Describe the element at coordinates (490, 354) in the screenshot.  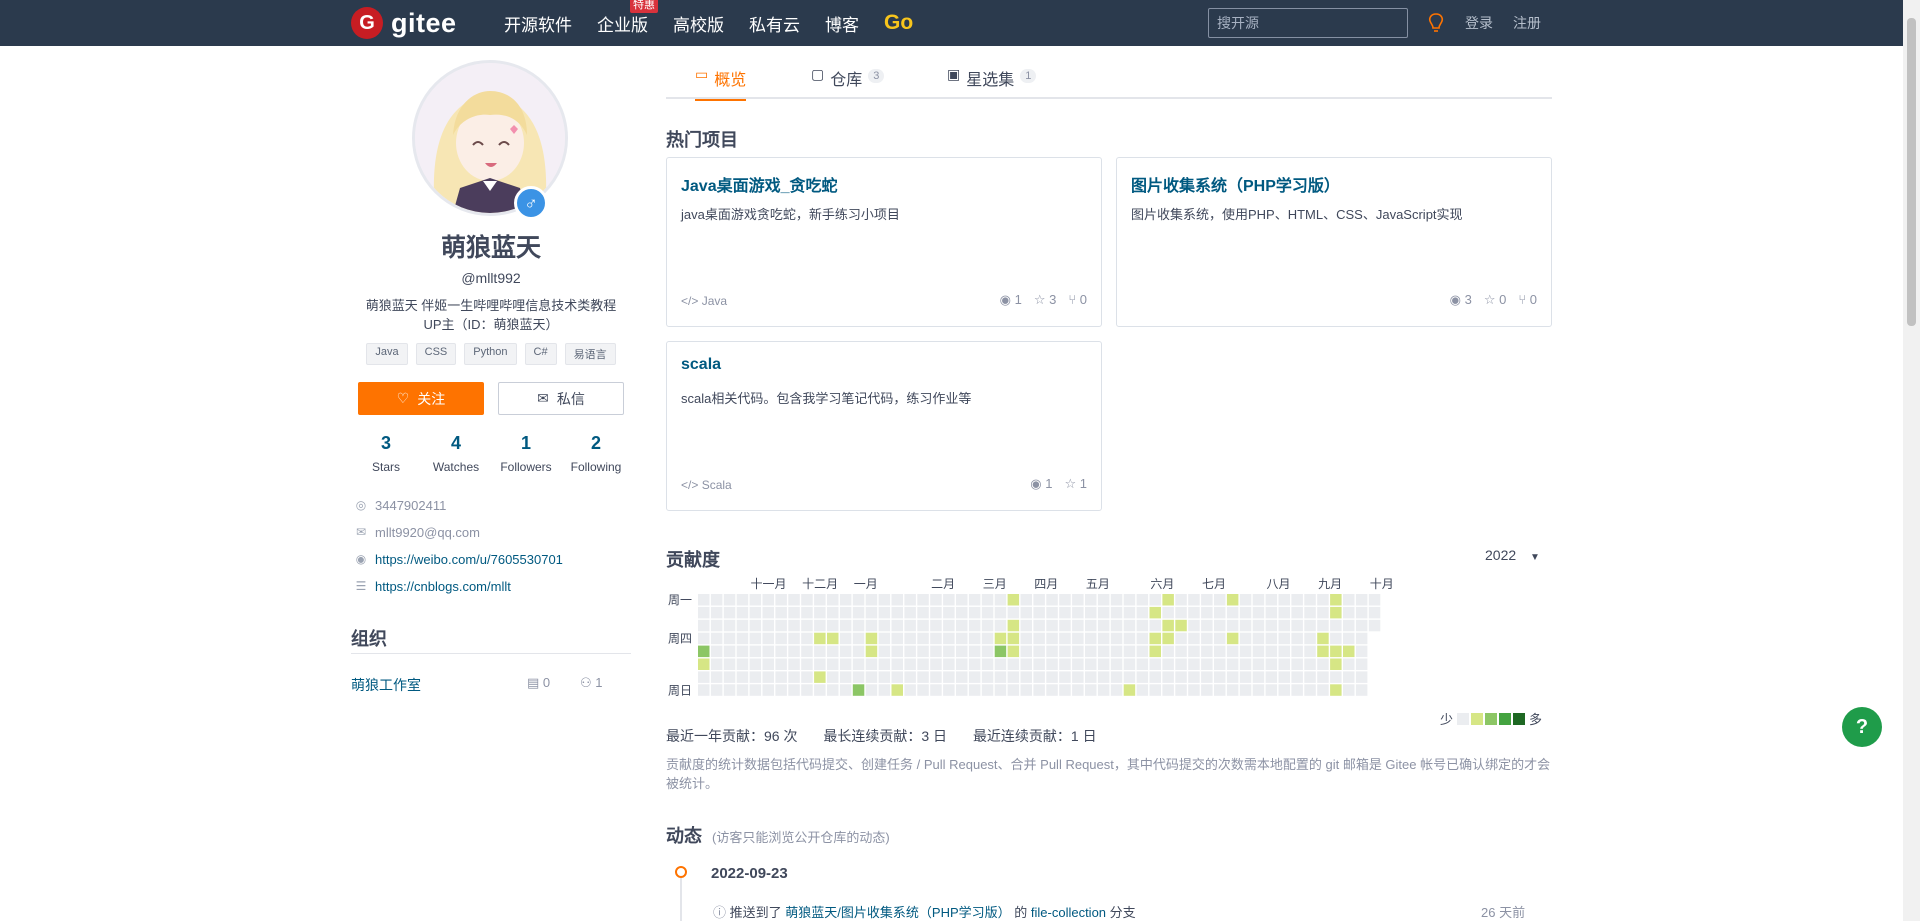
I see `language-tag: Python` at that location.